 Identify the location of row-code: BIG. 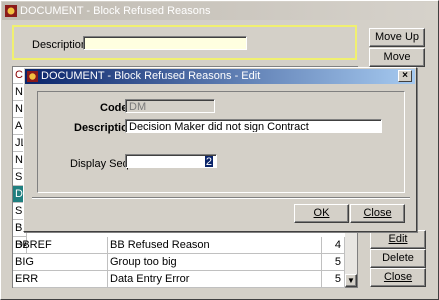
(60, 262).